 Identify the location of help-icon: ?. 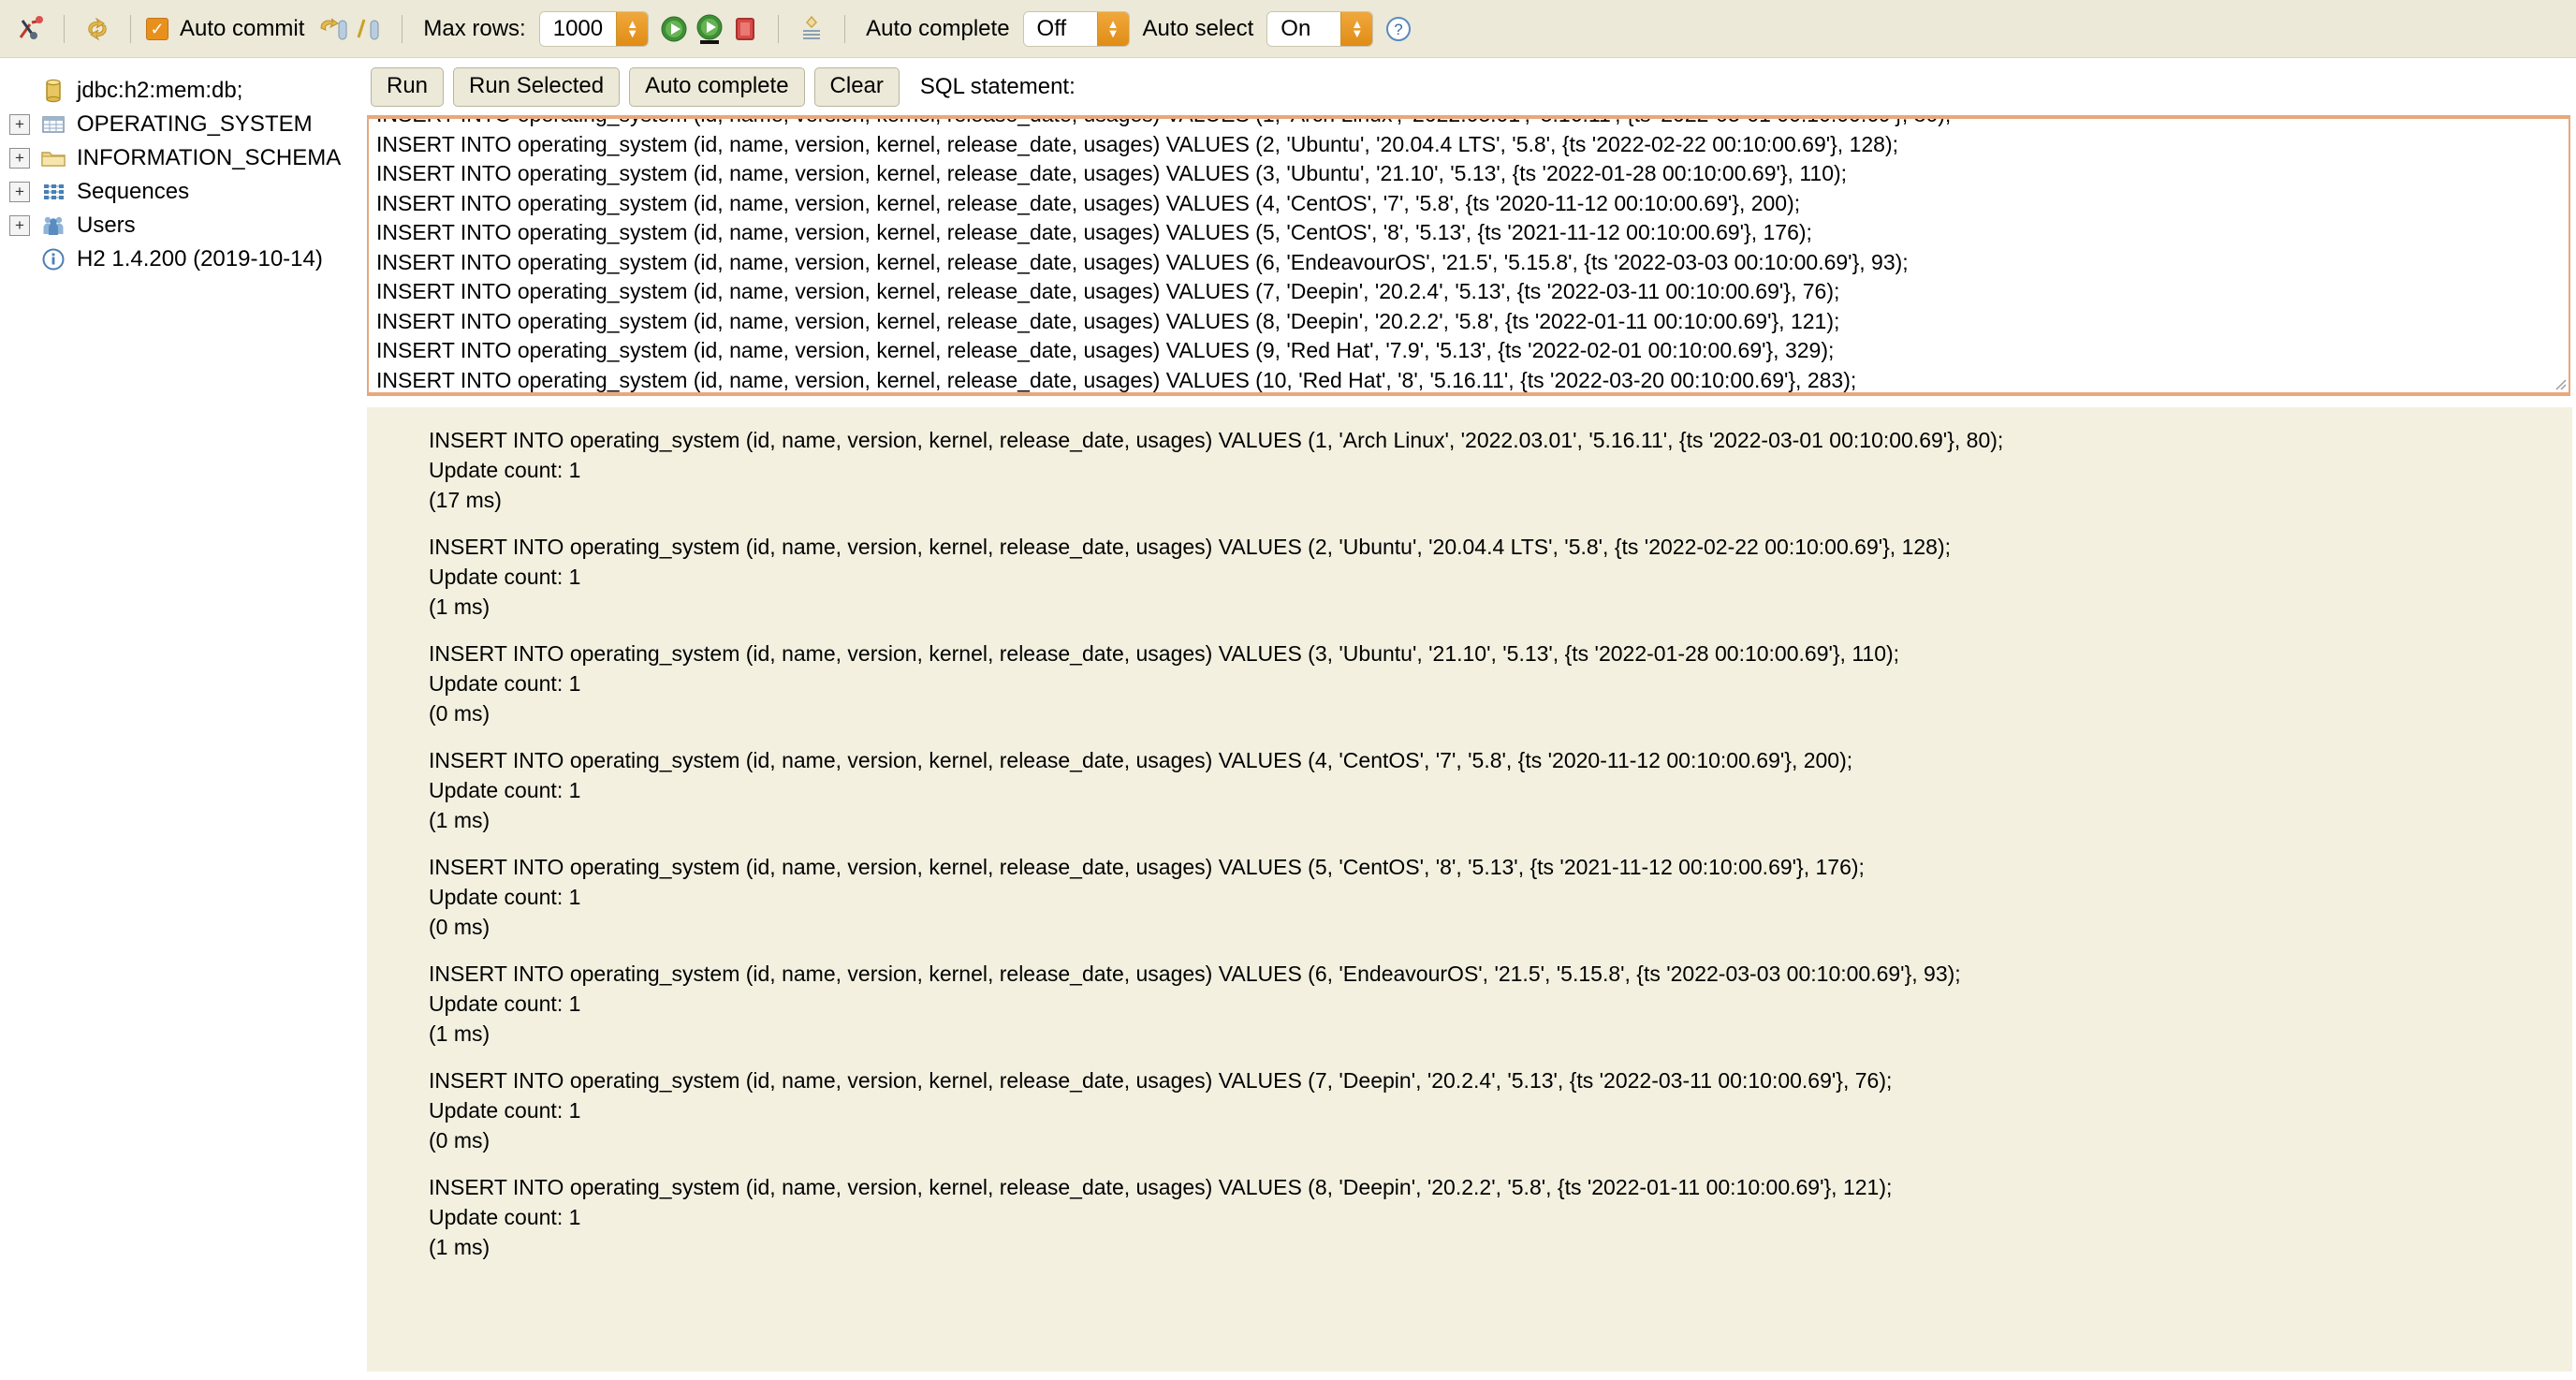
(1399, 29).